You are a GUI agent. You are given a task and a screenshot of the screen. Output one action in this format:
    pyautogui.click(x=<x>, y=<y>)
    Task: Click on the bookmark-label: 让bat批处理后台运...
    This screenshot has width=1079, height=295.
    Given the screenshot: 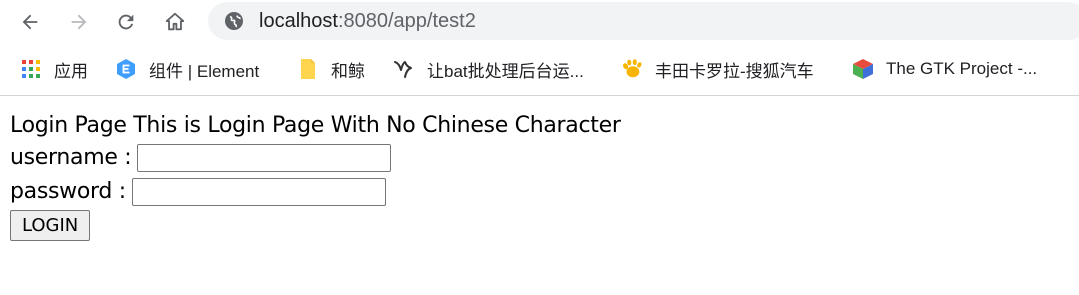 What is the action you would take?
    pyautogui.click(x=505, y=71)
    